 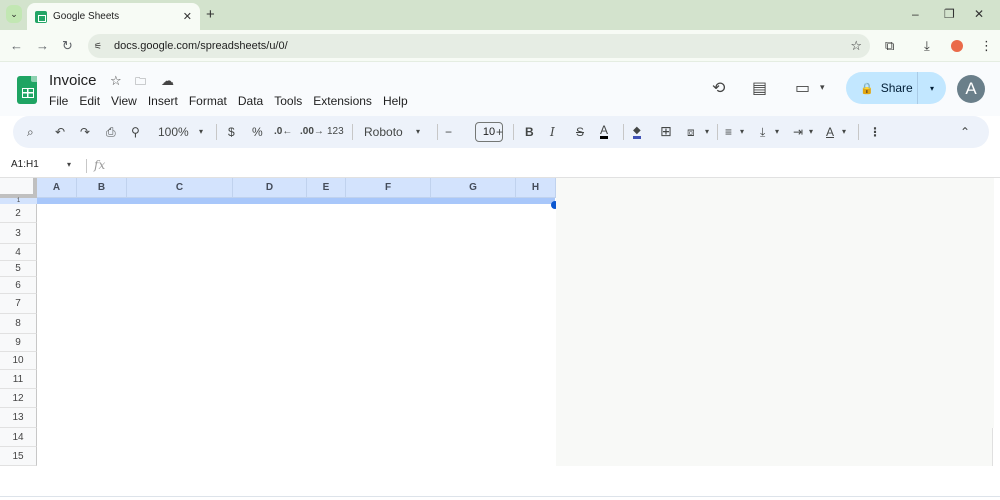 I want to click on text-wrapping-button: ⇥, so click(x=798, y=132).